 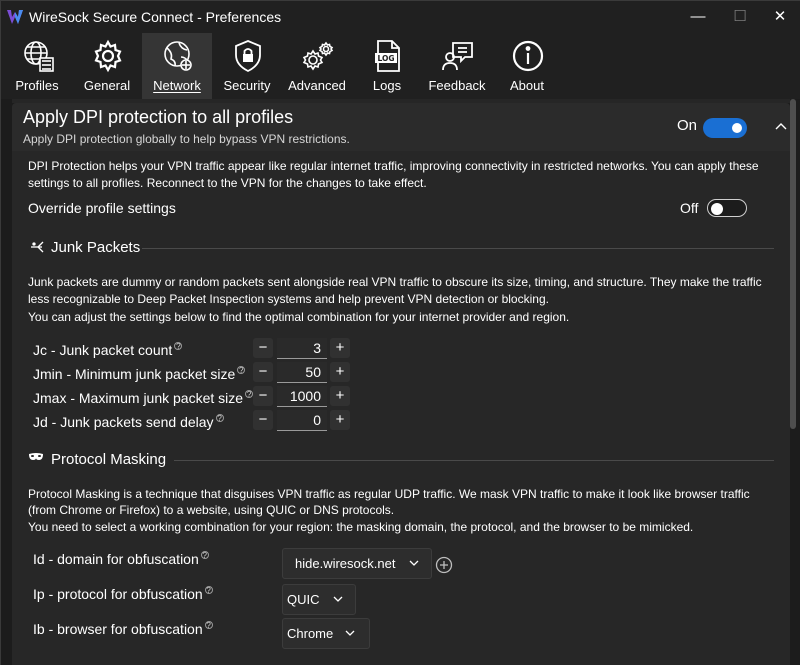 What do you see at coordinates (689, 208) in the screenshot?
I see `override-toggle-state-label: Off` at bounding box center [689, 208].